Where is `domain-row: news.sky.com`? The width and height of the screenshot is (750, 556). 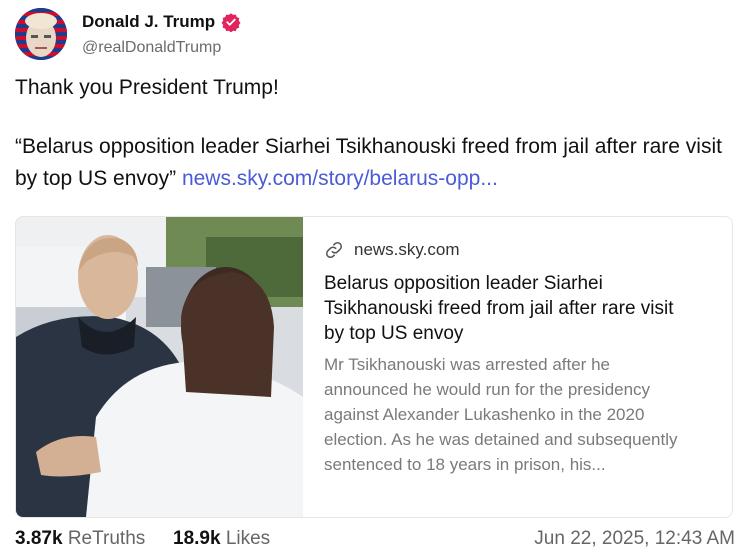 domain-row: news.sky.com is located at coordinates (524, 250).